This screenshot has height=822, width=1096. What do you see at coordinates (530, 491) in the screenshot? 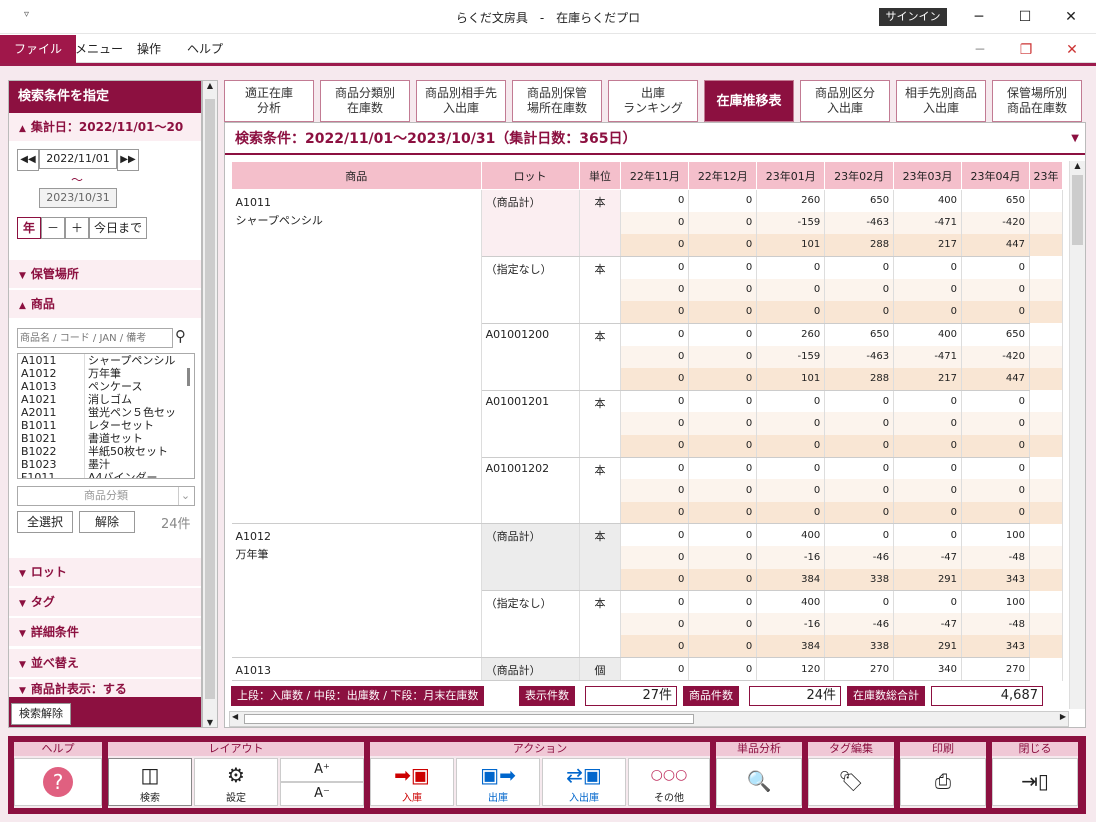
I see `lot-cell: A01001202` at bounding box center [530, 491].